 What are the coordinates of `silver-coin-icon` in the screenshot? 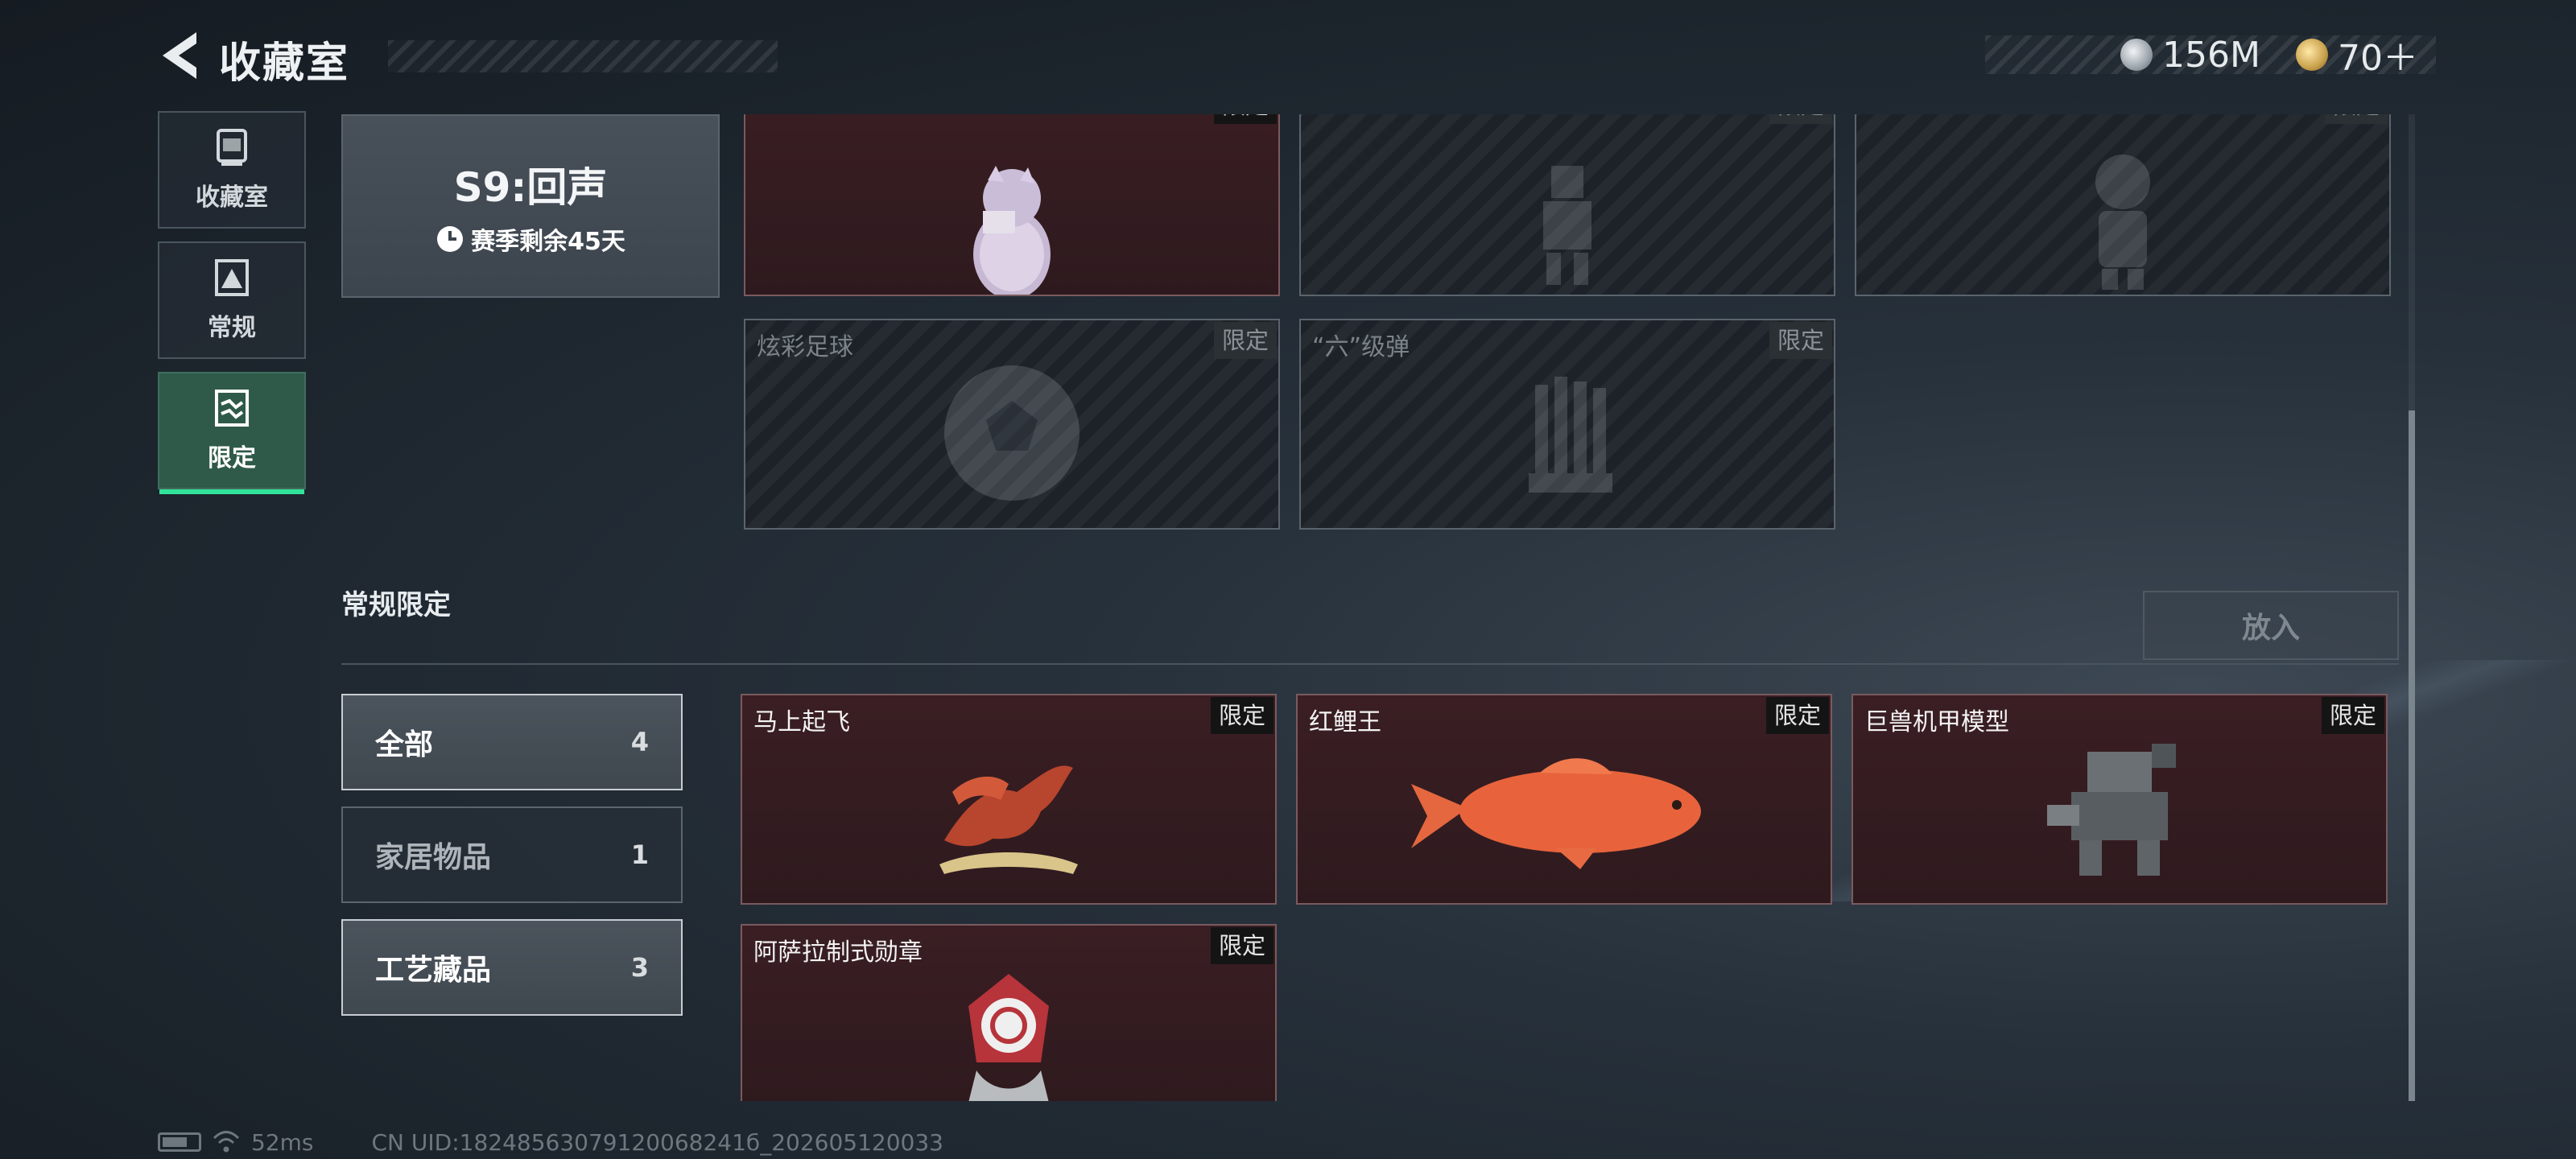 It's located at (2136, 55).